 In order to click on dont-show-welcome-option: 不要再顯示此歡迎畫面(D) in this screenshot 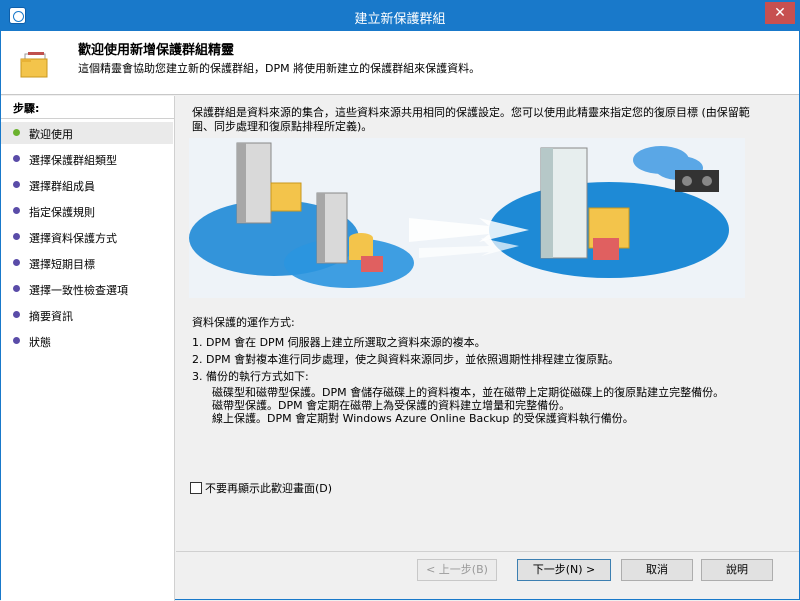, I will do `click(261, 488)`.